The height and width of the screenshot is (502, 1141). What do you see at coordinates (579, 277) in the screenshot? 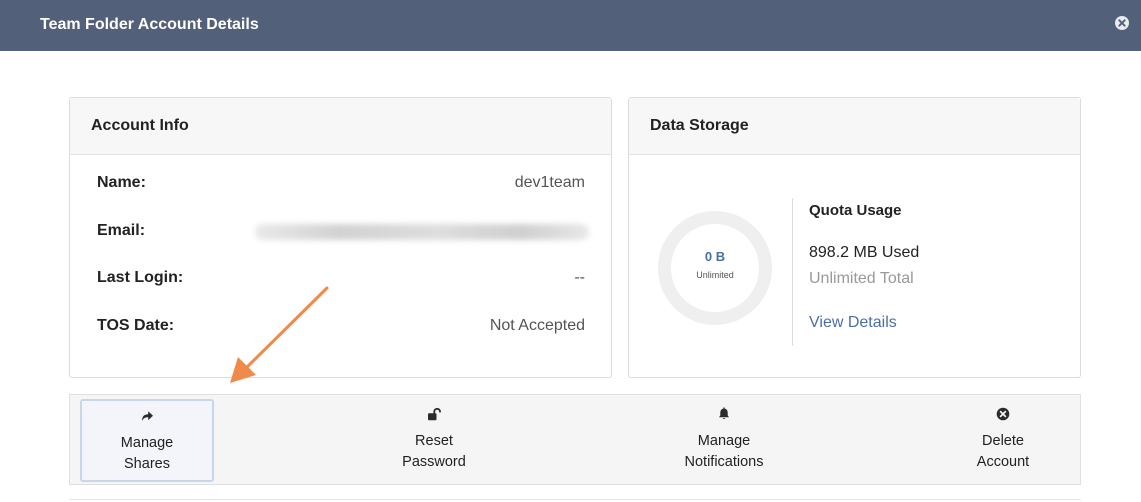
I see `last-login-value: --` at bounding box center [579, 277].